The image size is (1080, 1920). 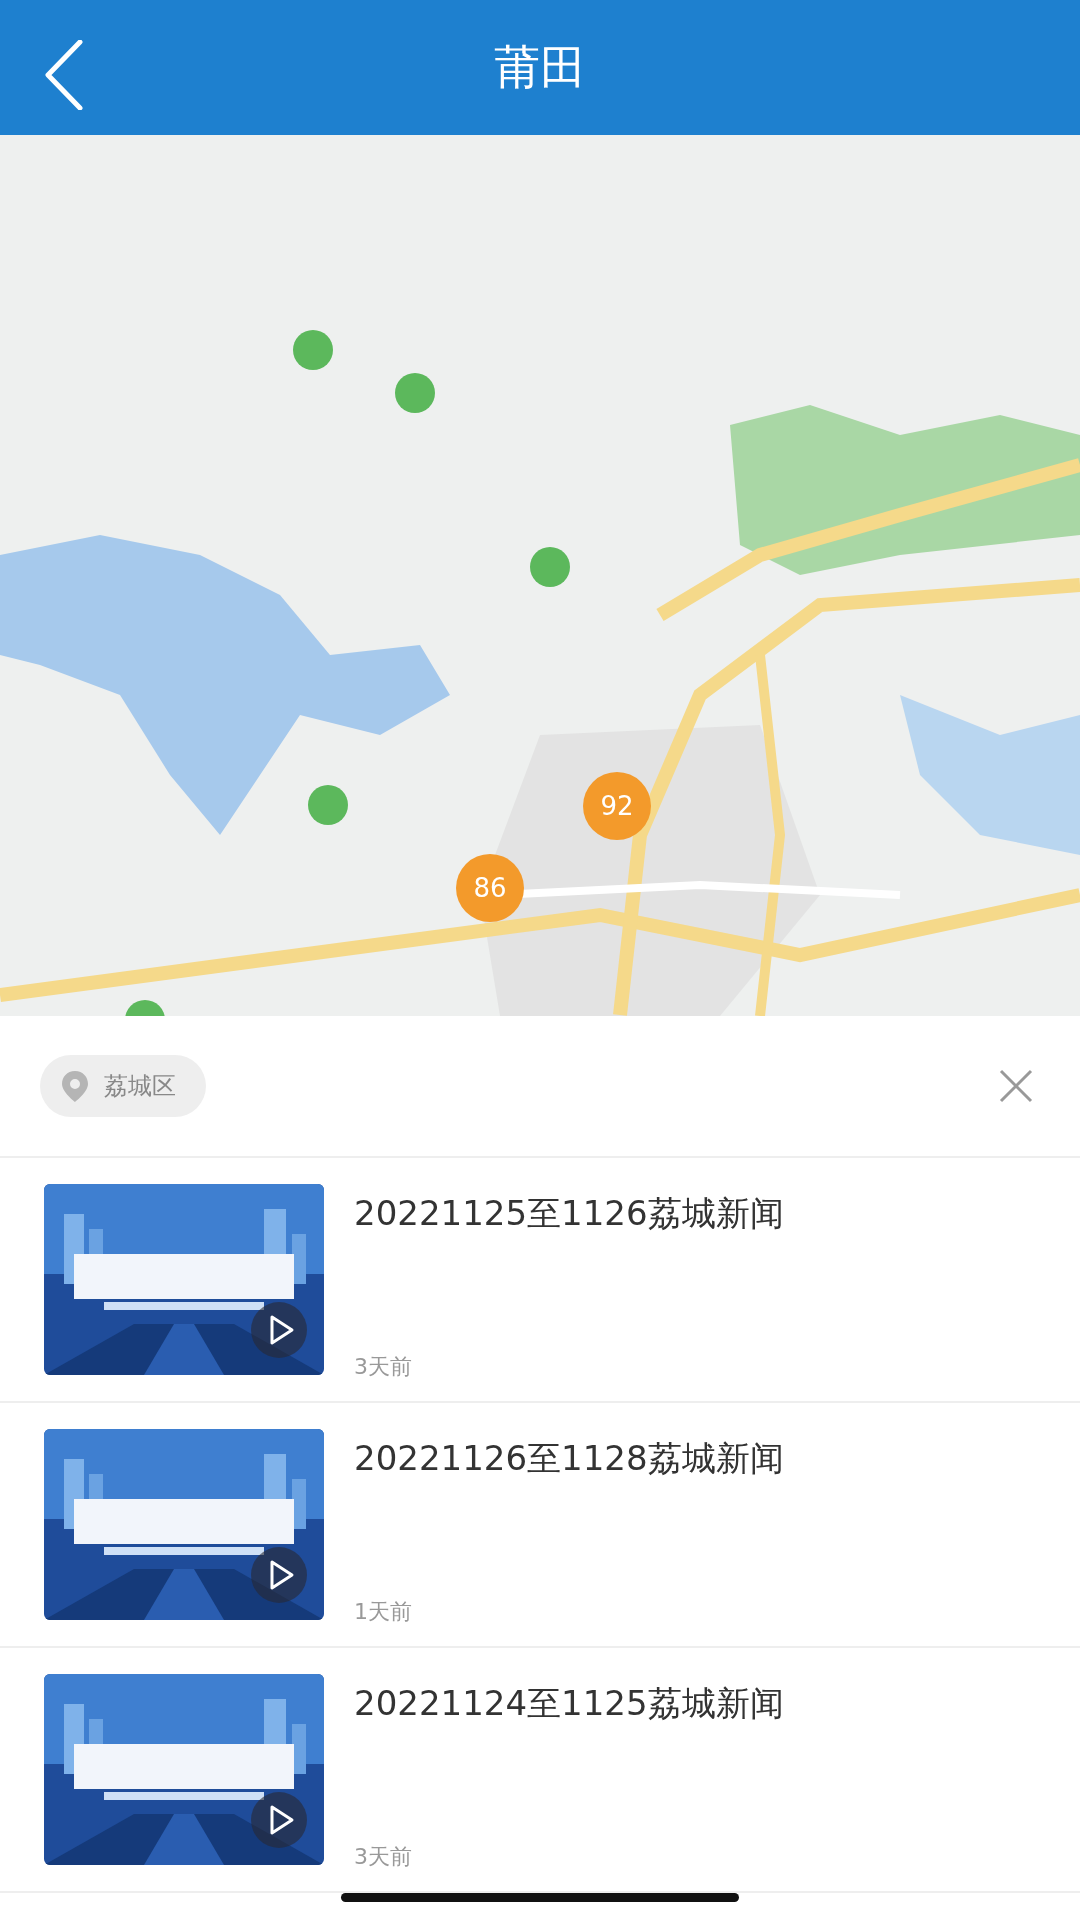 What do you see at coordinates (75, 1086) in the screenshot?
I see `location-pin-icon` at bounding box center [75, 1086].